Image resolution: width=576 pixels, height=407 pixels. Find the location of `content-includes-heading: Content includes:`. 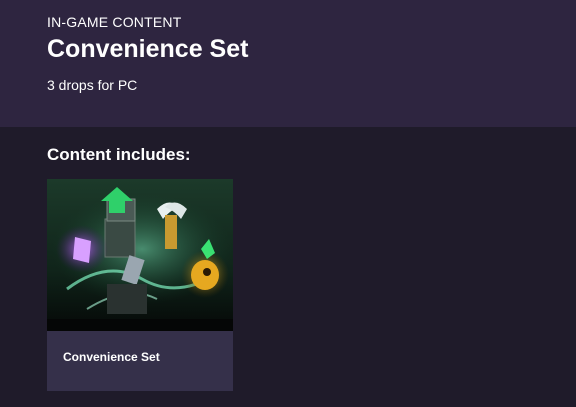

content-includes-heading: Content includes: is located at coordinates (119, 154).